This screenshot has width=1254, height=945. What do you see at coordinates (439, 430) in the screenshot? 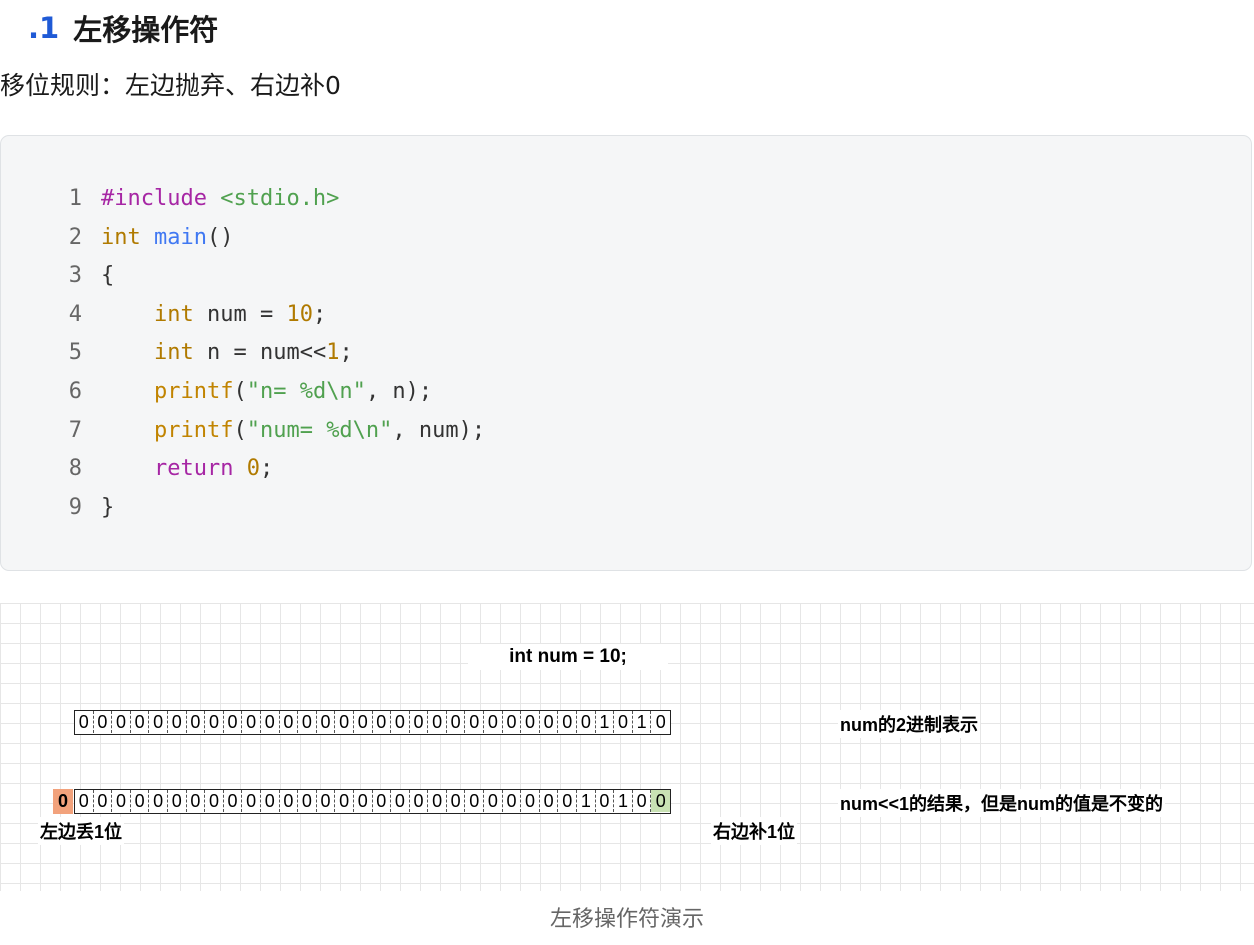
I see `code-token: , num);` at bounding box center [439, 430].